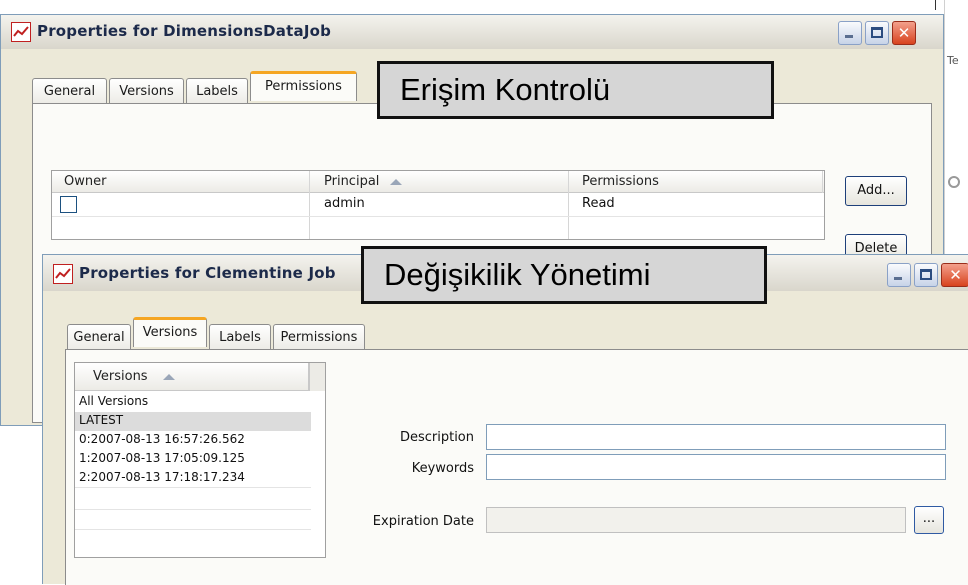 The width and height of the screenshot is (968, 585). What do you see at coordinates (114, 401) in the screenshot?
I see `list-item-label: All Versions` at bounding box center [114, 401].